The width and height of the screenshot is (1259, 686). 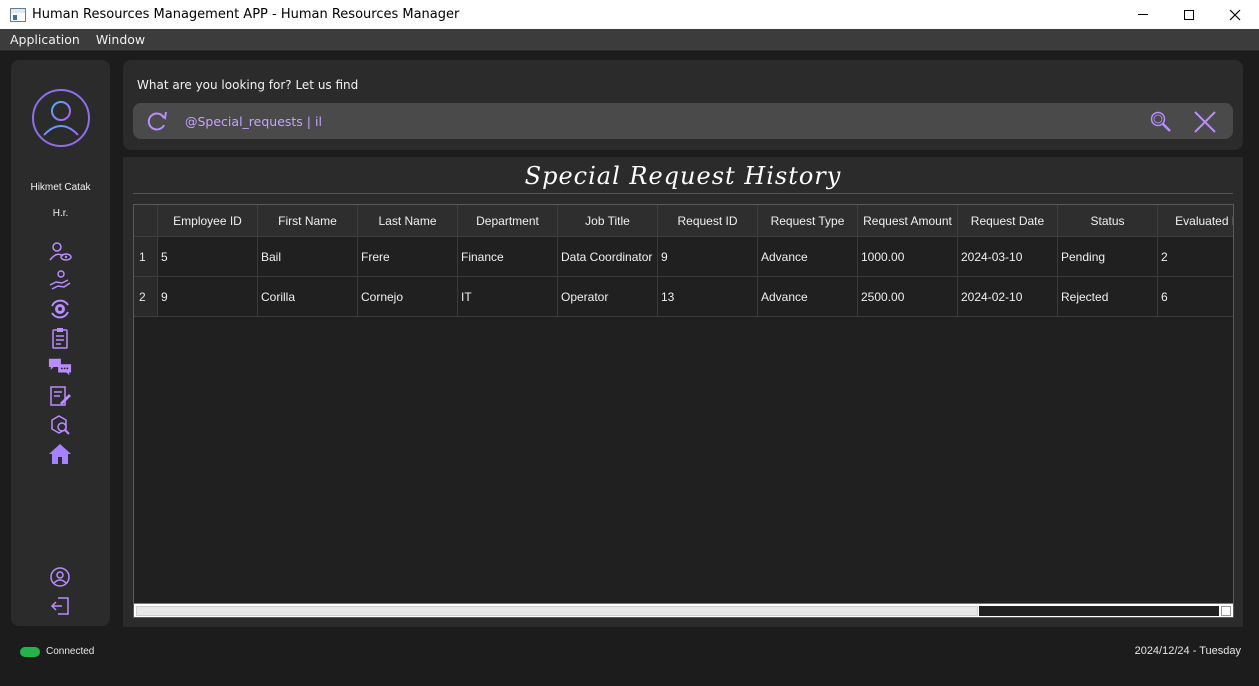 What do you see at coordinates (1008, 221) in the screenshot?
I see `column-header: Request Date` at bounding box center [1008, 221].